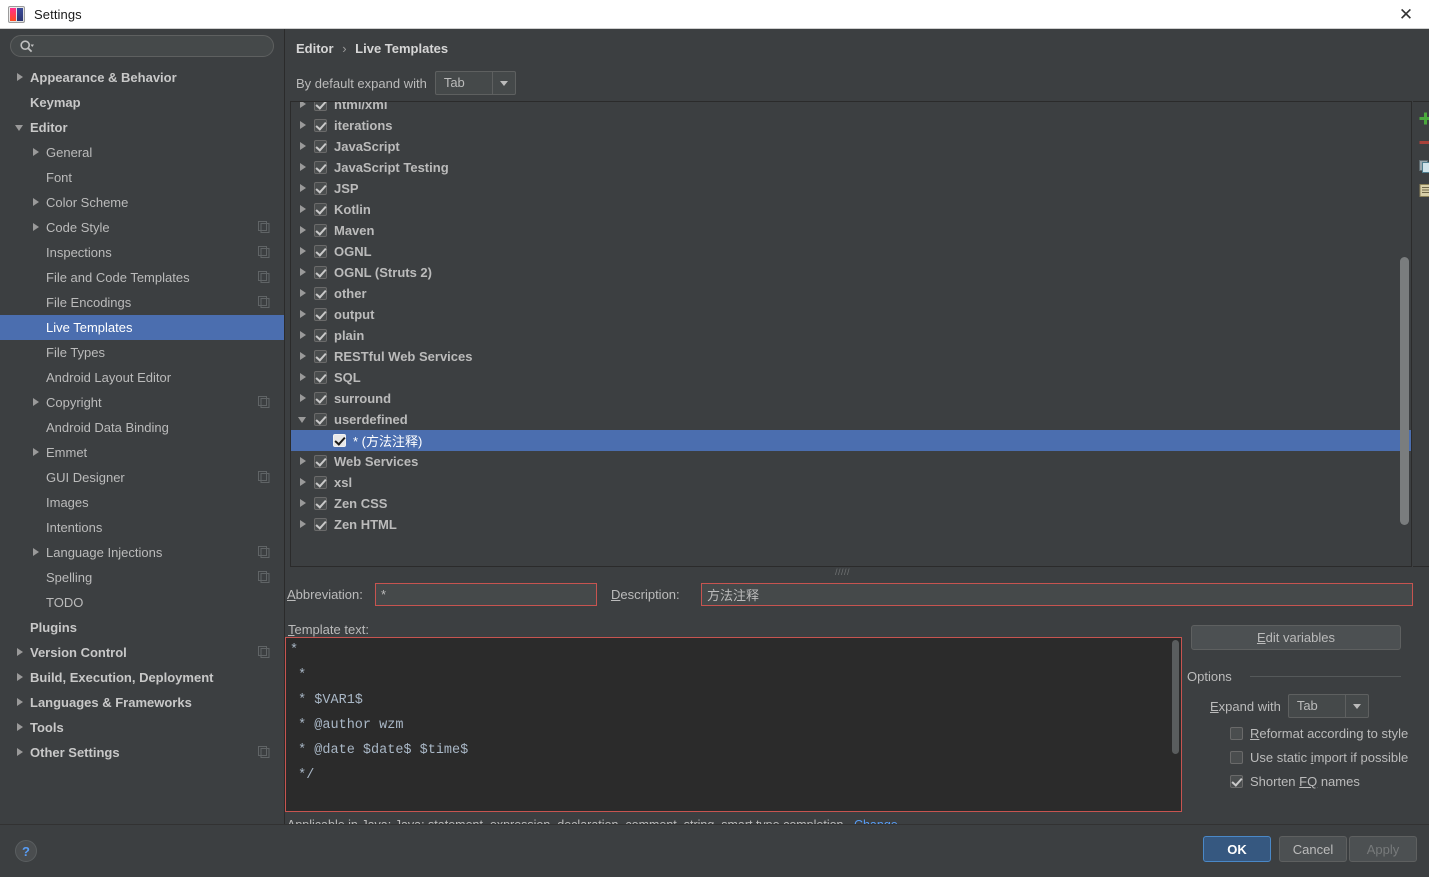 This screenshot has width=1429, height=877. I want to click on search-box, so click(142, 46).